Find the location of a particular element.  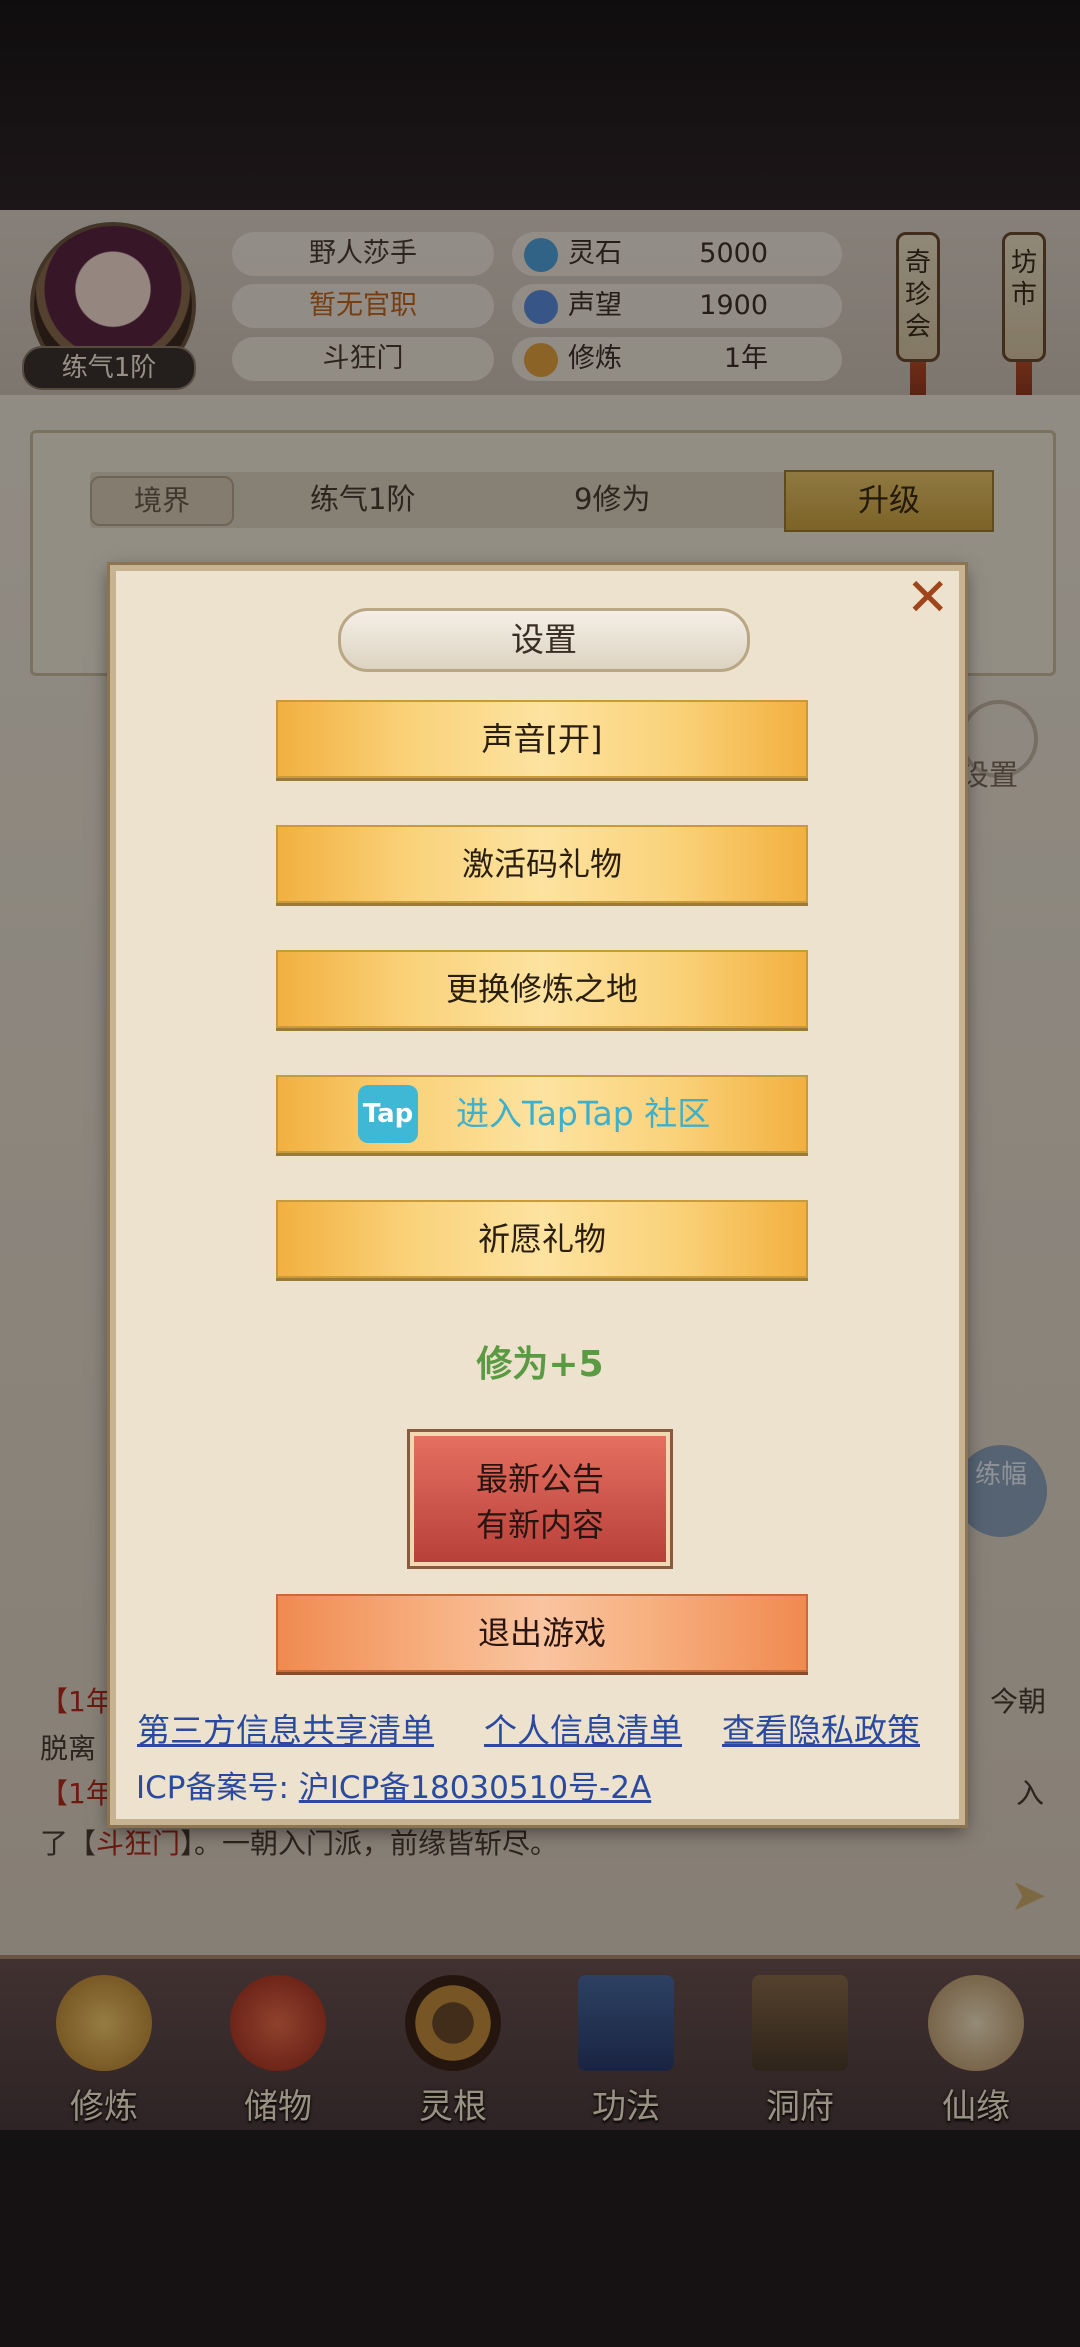

notice-line-2: 有新内容 is located at coordinates (539, 1525).